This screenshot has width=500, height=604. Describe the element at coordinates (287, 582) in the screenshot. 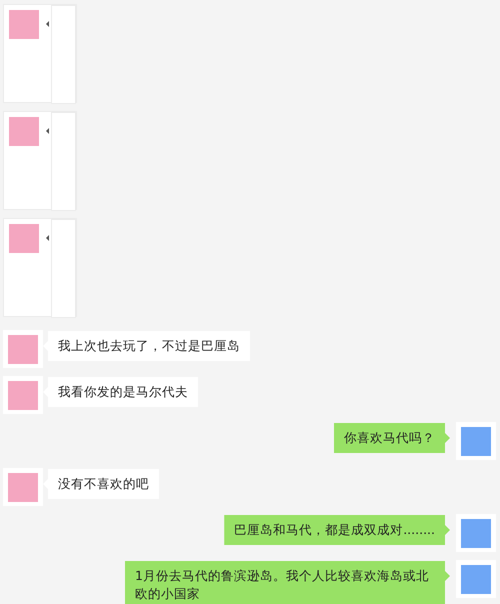

I see `message-bubble: 1月份去马代的鲁滨逊岛。我个人比较喜欢海岛或北欧的小国家` at that location.